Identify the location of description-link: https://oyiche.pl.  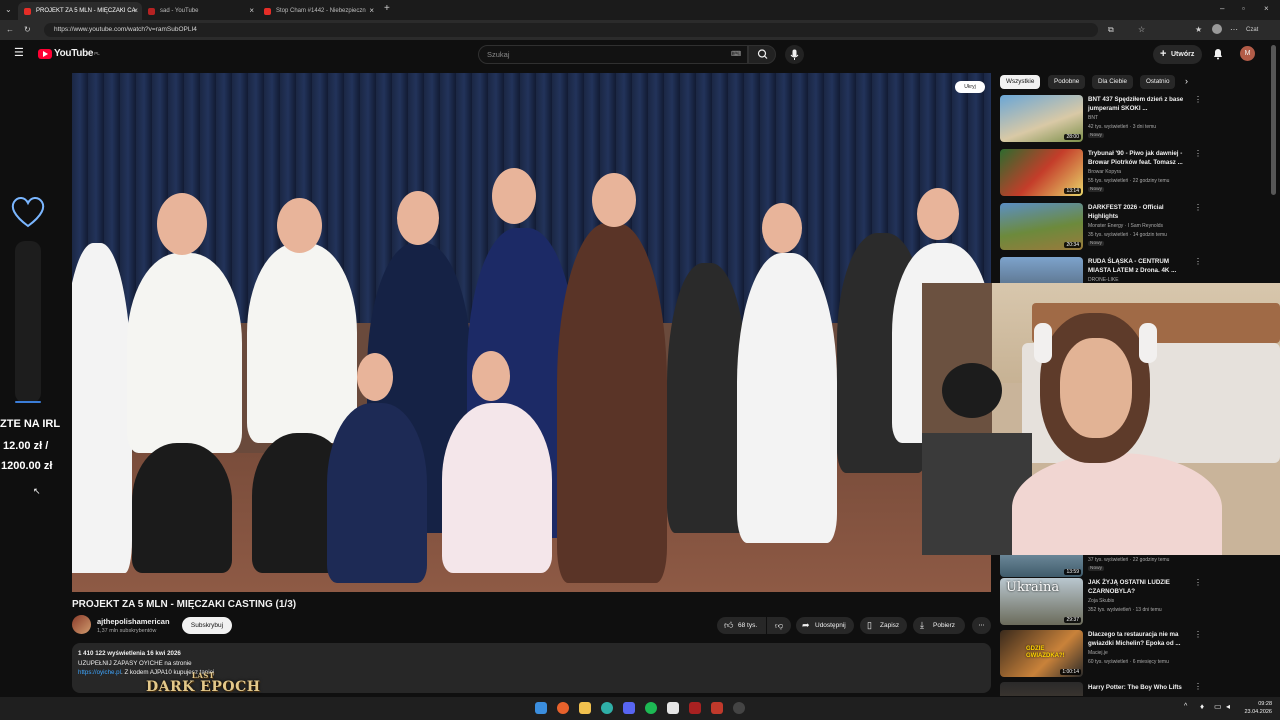
(99, 672).